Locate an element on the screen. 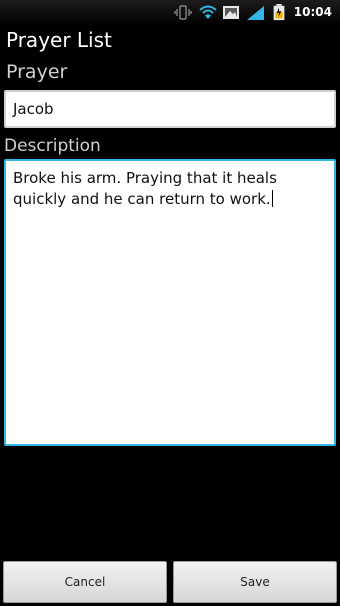 Image resolution: width=340 pixels, height=606 pixels. cancel-button: Cancel is located at coordinates (85, 582).